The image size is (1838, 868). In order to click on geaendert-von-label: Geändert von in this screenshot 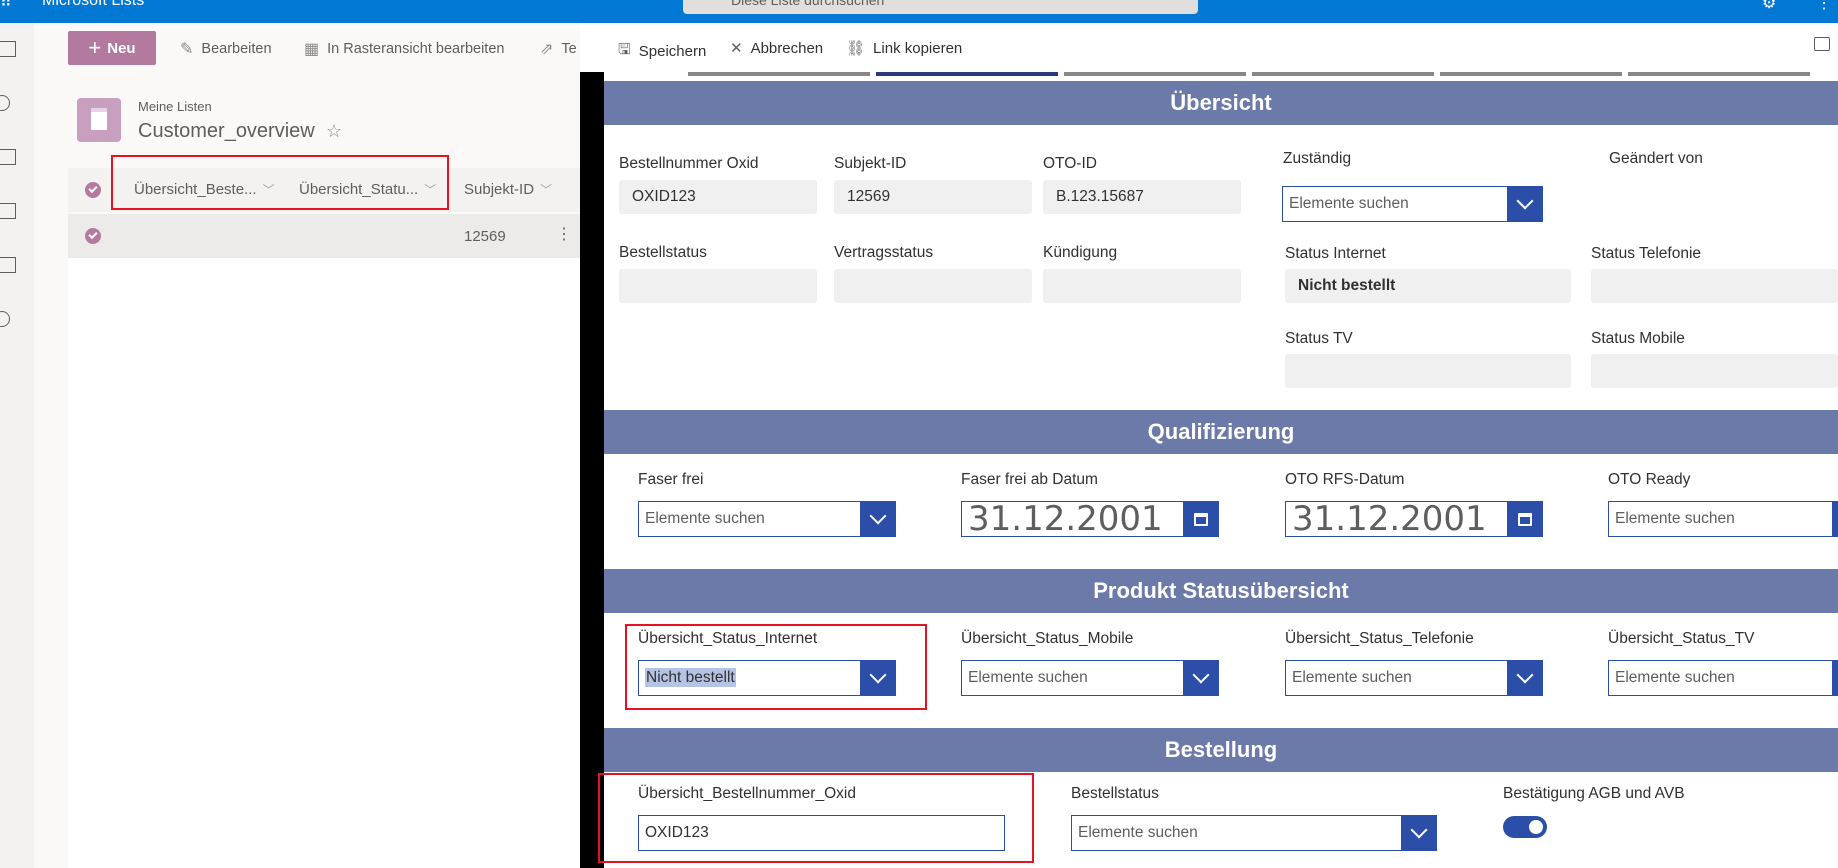, I will do `click(1656, 158)`.